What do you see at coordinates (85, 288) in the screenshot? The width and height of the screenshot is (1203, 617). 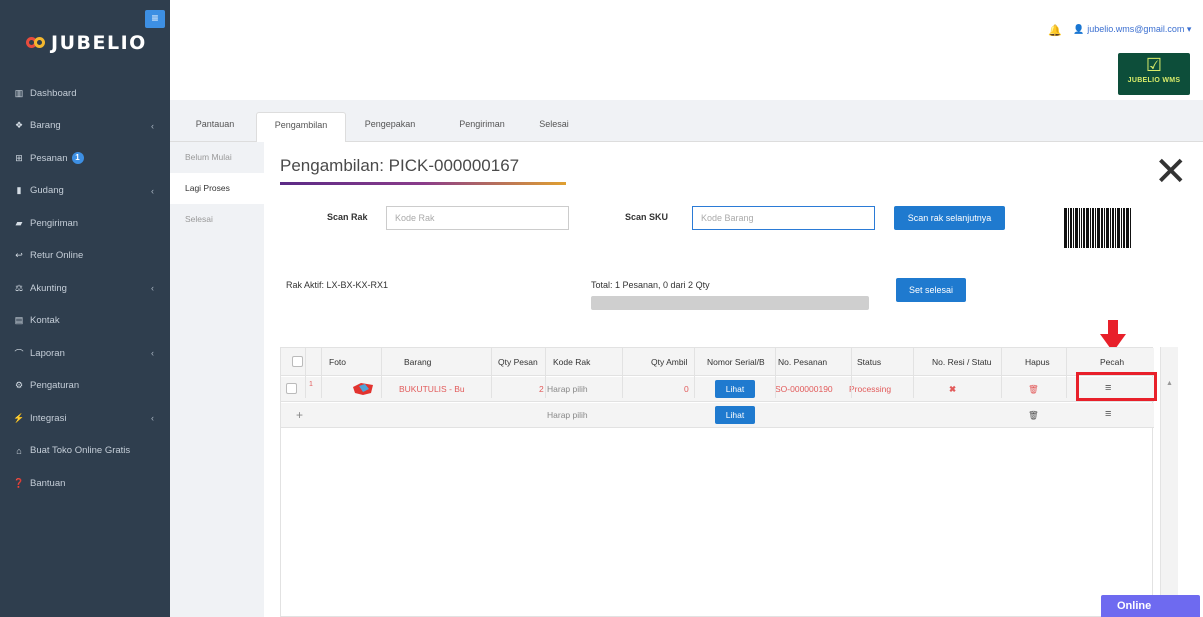 I see `sidebar-item-akunting: ⚖ Akunting ‹` at bounding box center [85, 288].